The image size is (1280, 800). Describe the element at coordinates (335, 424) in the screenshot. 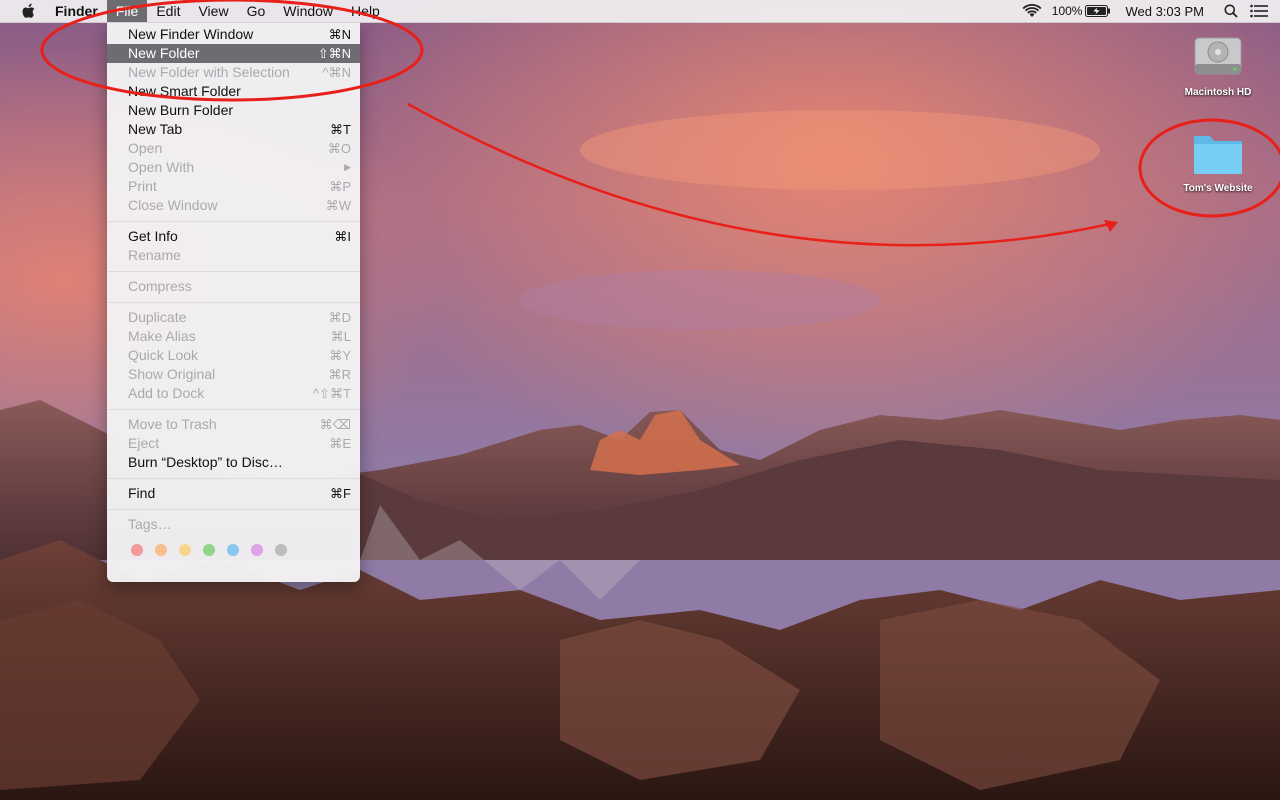

I see `menu-item-shortcut: ⌘⌫` at that location.